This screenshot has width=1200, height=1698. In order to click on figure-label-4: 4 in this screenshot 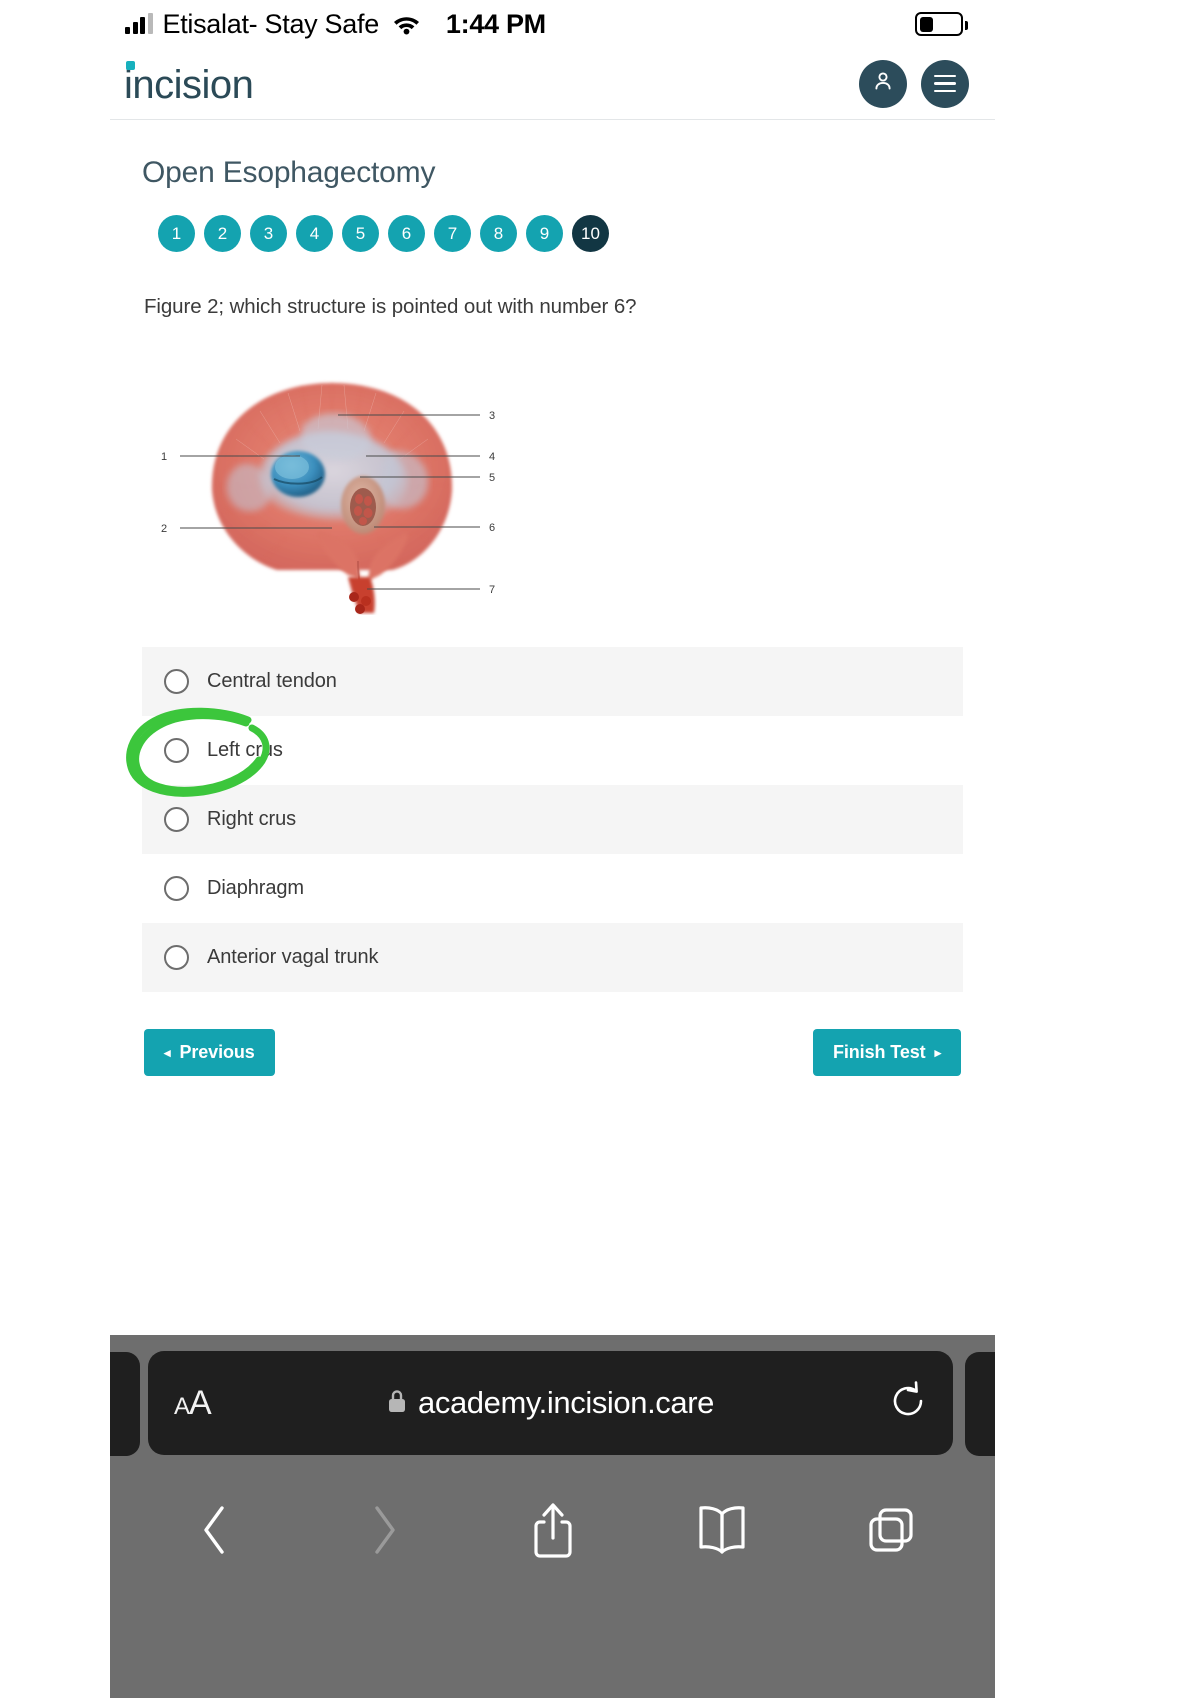, I will do `click(492, 457)`.